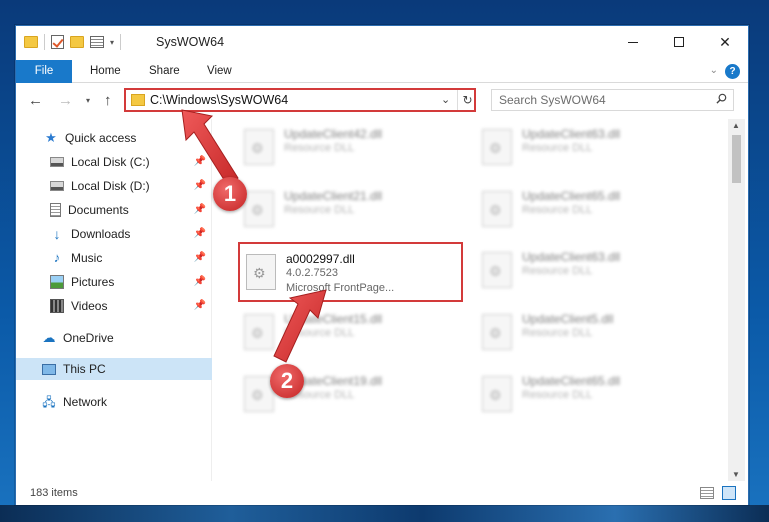 This screenshot has height=522, width=769. Describe the element at coordinates (467, 100) in the screenshot. I see `refresh-icon: ↻` at that location.